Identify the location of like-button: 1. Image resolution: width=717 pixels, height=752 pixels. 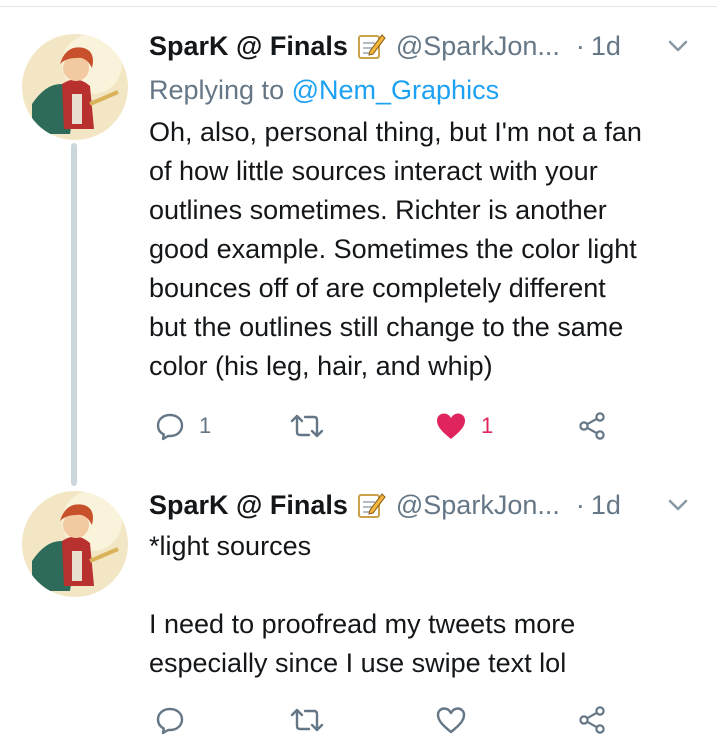
(464, 426).